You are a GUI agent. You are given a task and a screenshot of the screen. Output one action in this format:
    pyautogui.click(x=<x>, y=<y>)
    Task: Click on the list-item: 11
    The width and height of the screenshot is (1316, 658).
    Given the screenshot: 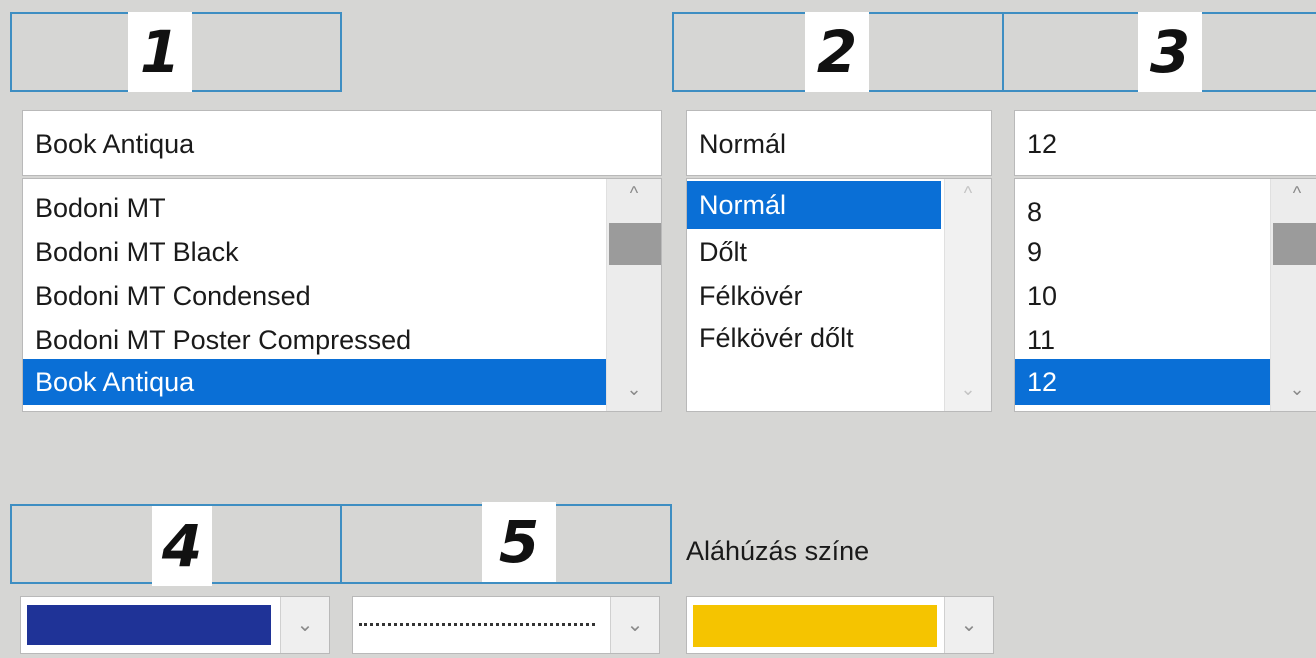 What is the action you would take?
    pyautogui.click(x=1143, y=340)
    